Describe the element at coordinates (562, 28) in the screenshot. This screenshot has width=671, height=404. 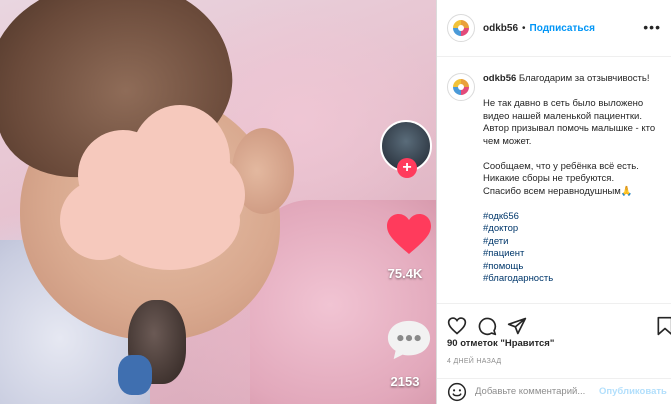
I see `follow-button: Подписаться` at that location.